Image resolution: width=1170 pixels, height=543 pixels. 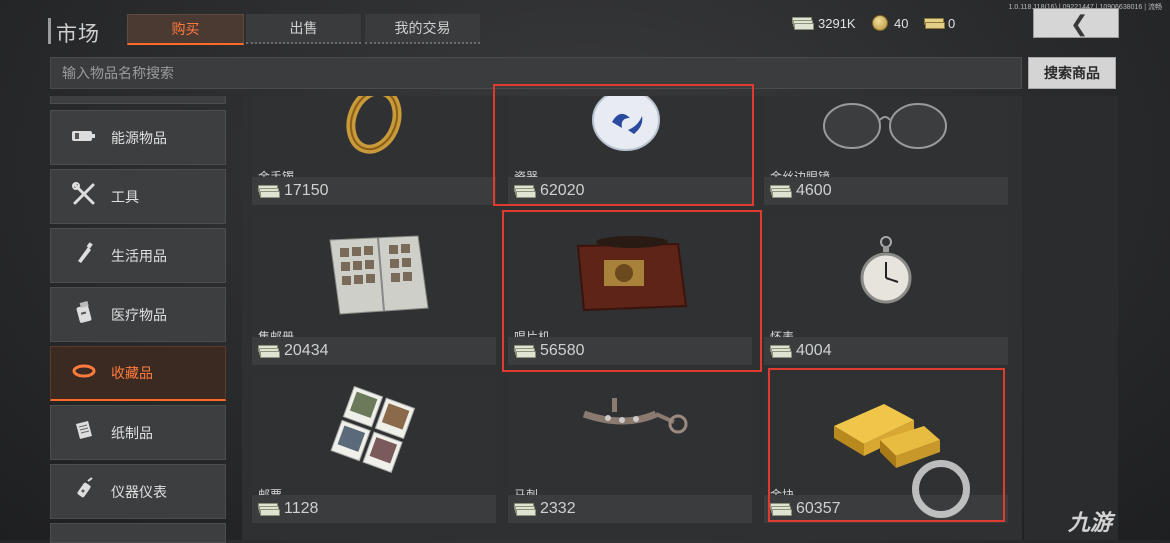 I want to click on ticket-icon, so click(x=934, y=23).